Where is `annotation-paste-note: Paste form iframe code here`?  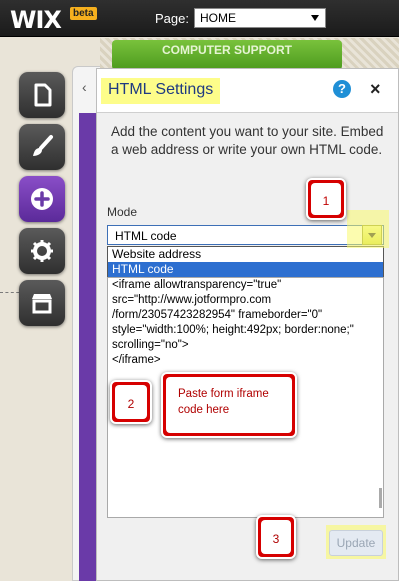 annotation-paste-note: Paste form iframe code here is located at coordinates (229, 405).